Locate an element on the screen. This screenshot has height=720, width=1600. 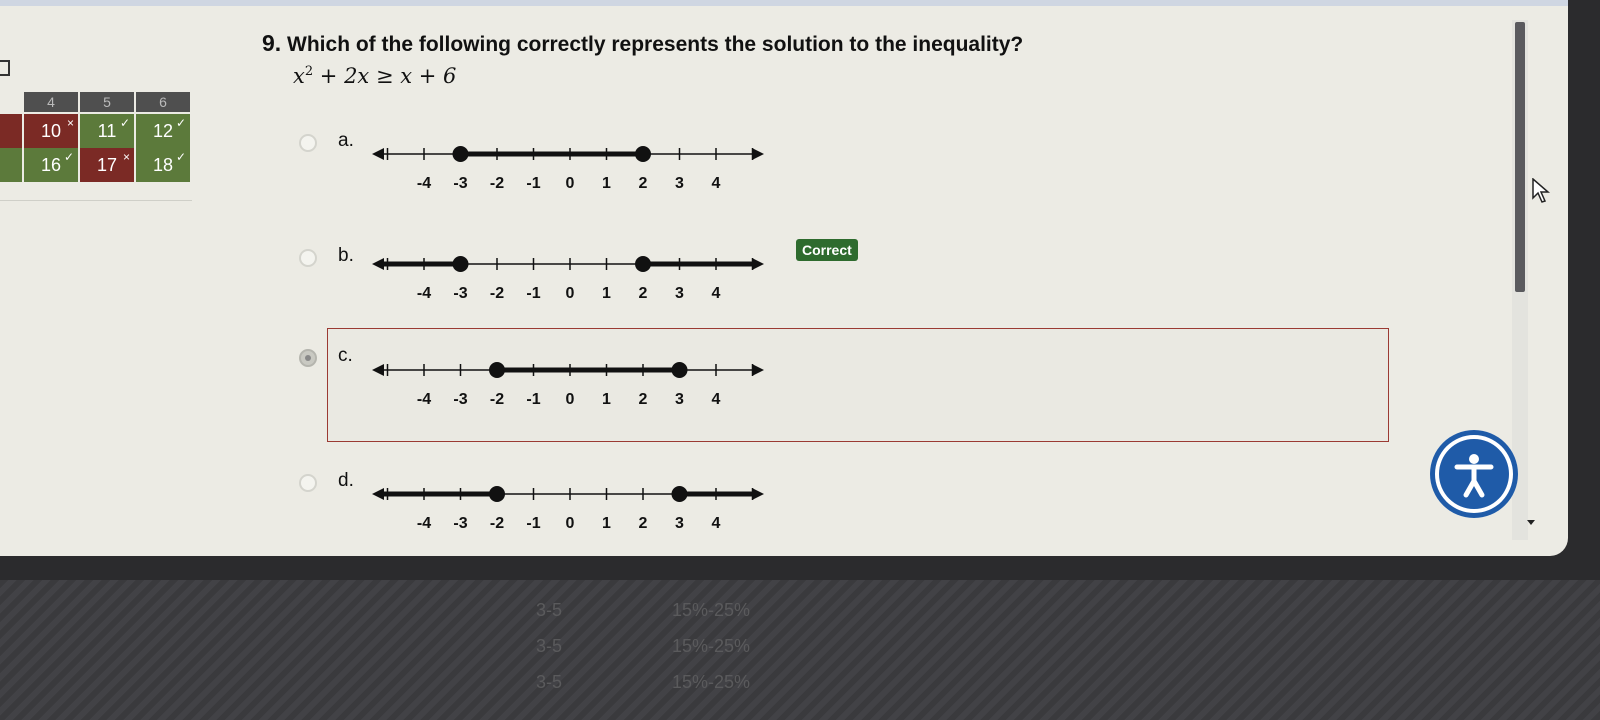
collapse-tab-icon is located at coordinates (5, 68).